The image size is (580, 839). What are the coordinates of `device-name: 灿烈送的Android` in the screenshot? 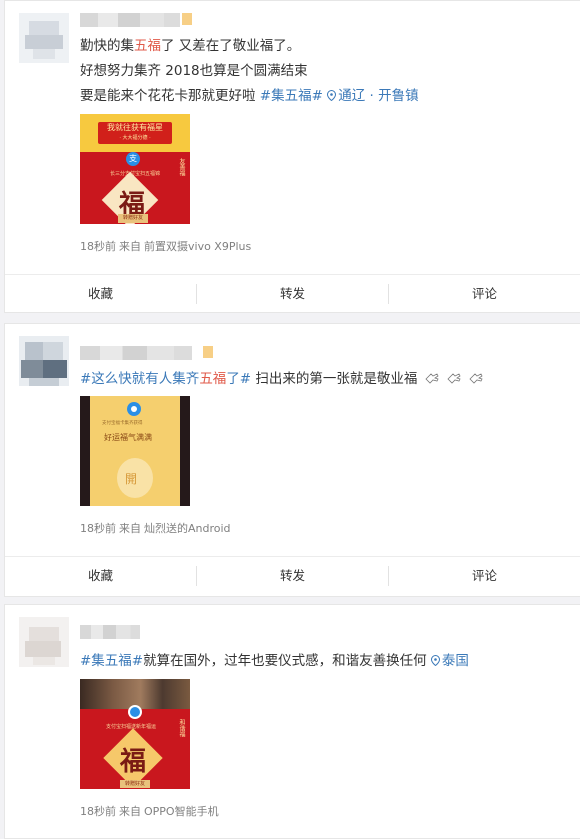 It's located at (187, 528).